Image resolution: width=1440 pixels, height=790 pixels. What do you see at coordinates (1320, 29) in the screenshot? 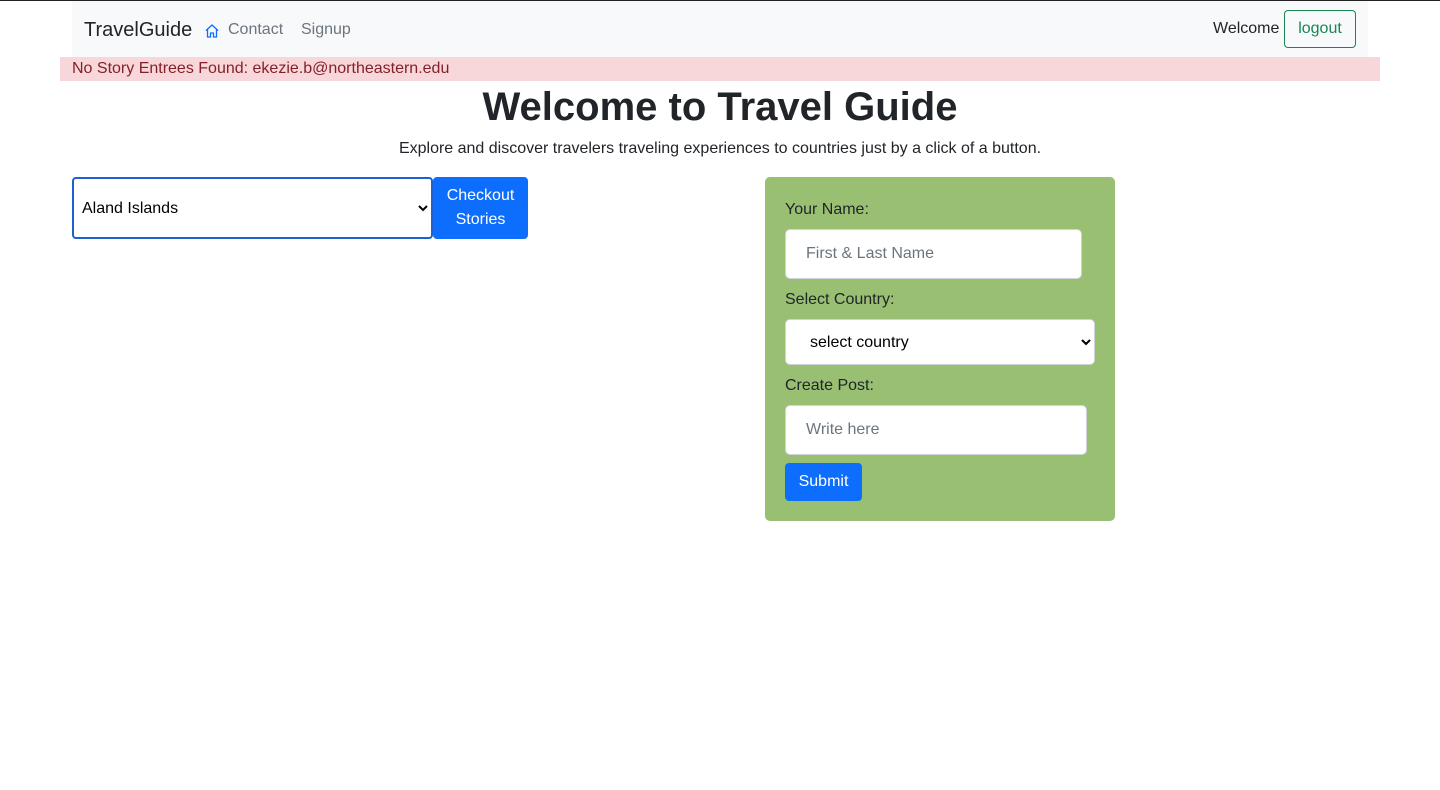
I see `logout-button: logout` at bounding box center [1320, 29].